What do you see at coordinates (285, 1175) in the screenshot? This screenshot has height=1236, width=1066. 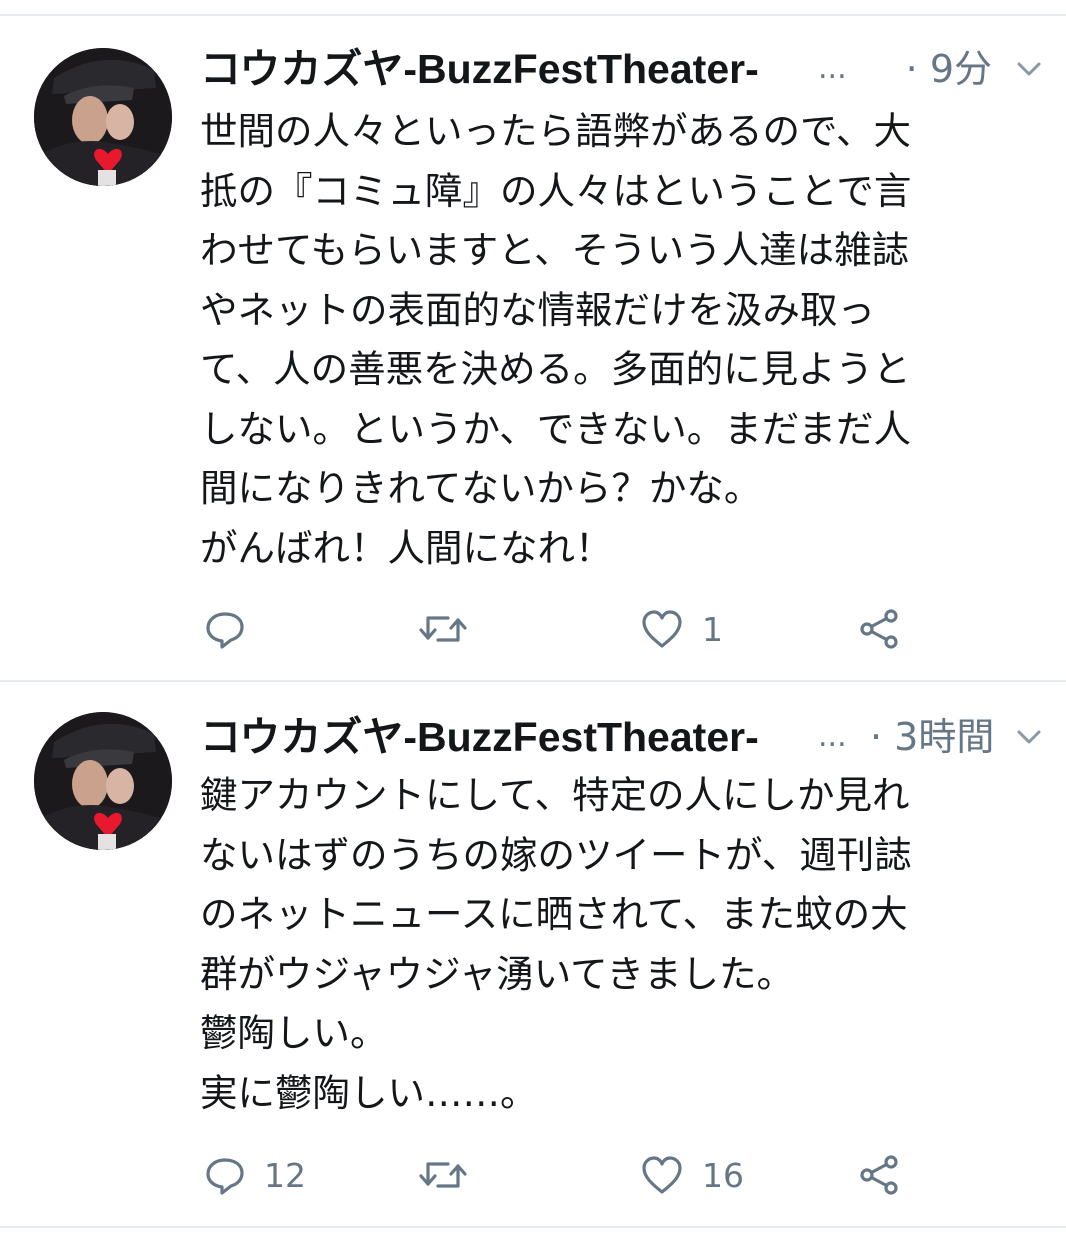 I see `reply-count: 12` at bounding box center [285, 1175].